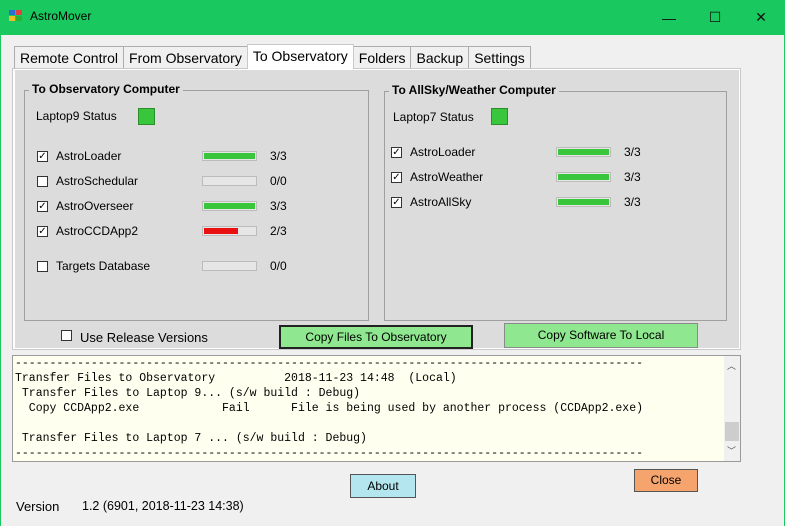  I want to click on version-label: Version, so click(38, 506).